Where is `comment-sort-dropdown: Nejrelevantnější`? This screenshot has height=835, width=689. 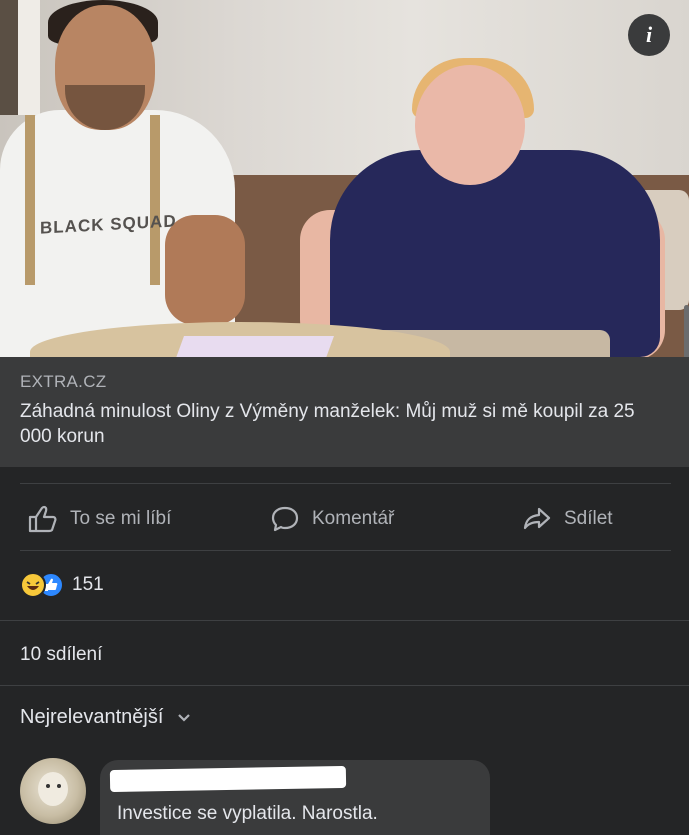 comment-sort-dropdown: Nejrelevantnější is located at coordinates (105, 717).